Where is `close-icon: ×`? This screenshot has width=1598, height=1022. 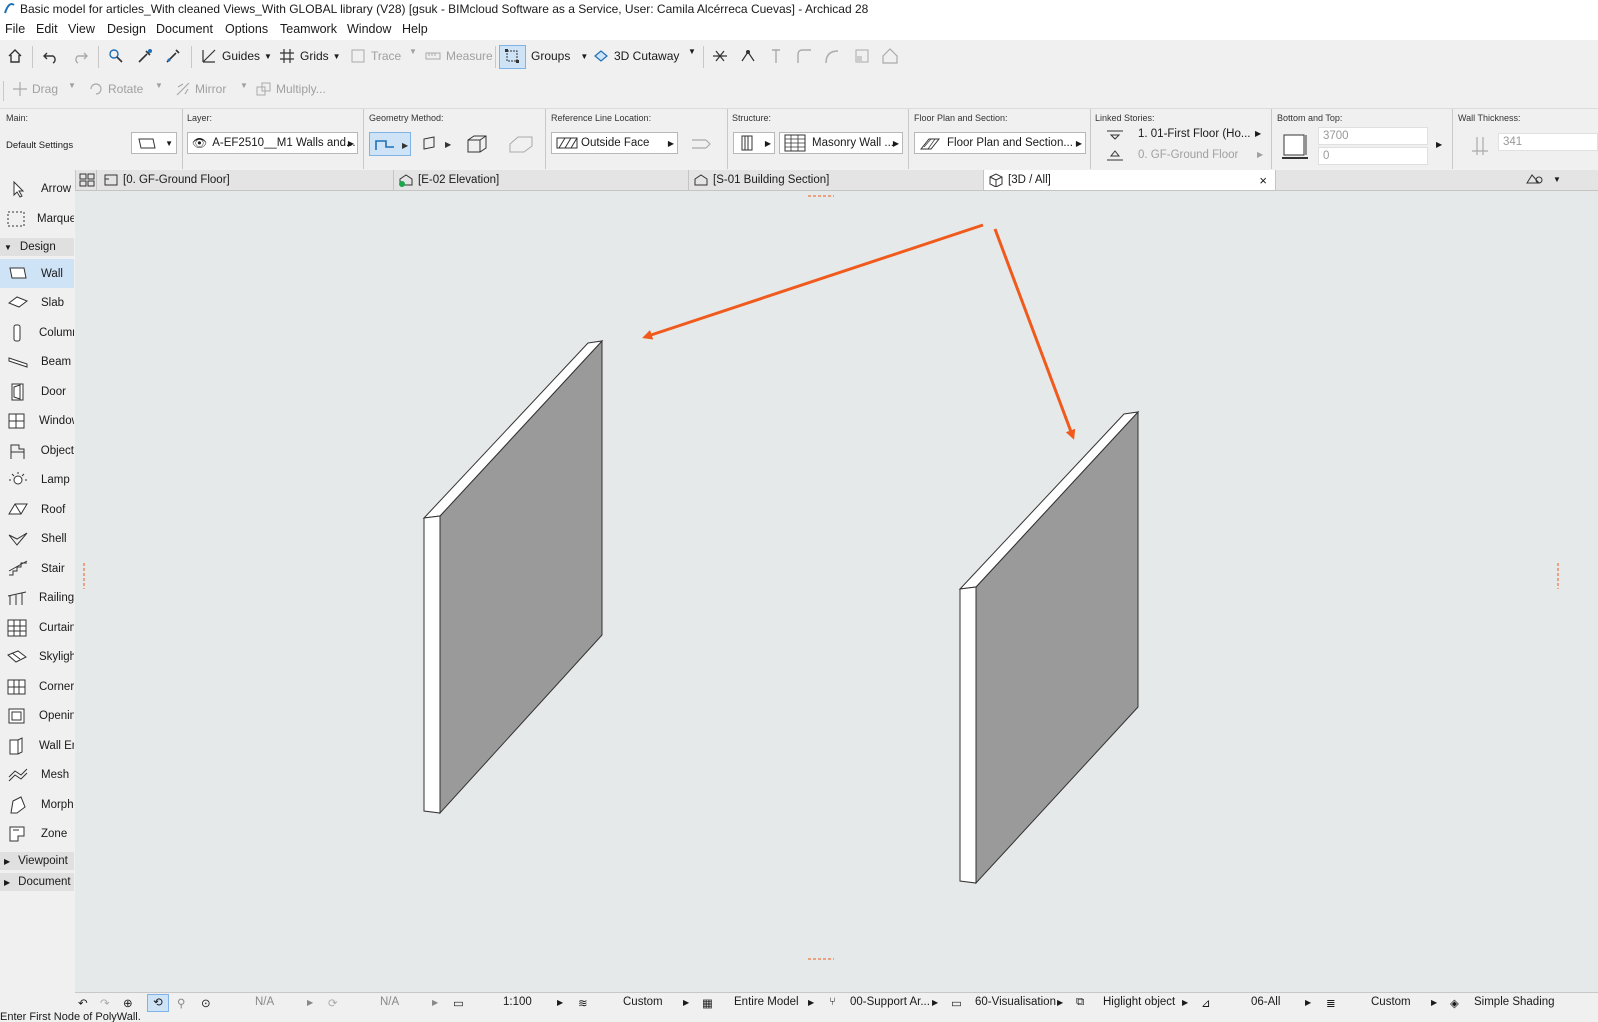 close-icon: × is located at coordinates (1263, 180).